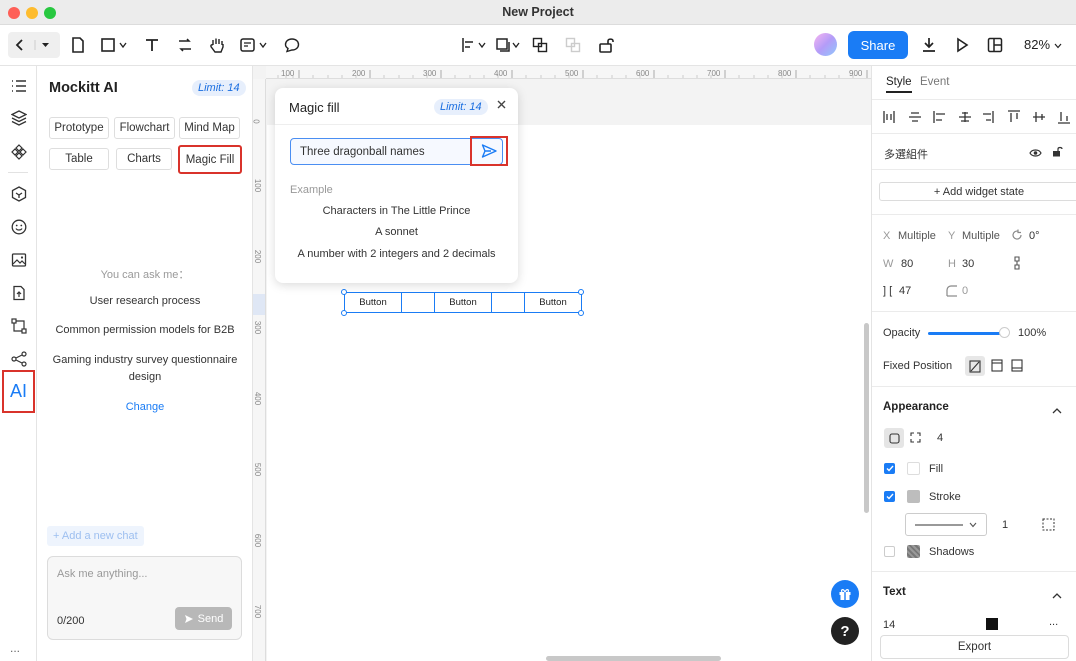  I want to click on component-name: 多選組件, so click(906, 154).